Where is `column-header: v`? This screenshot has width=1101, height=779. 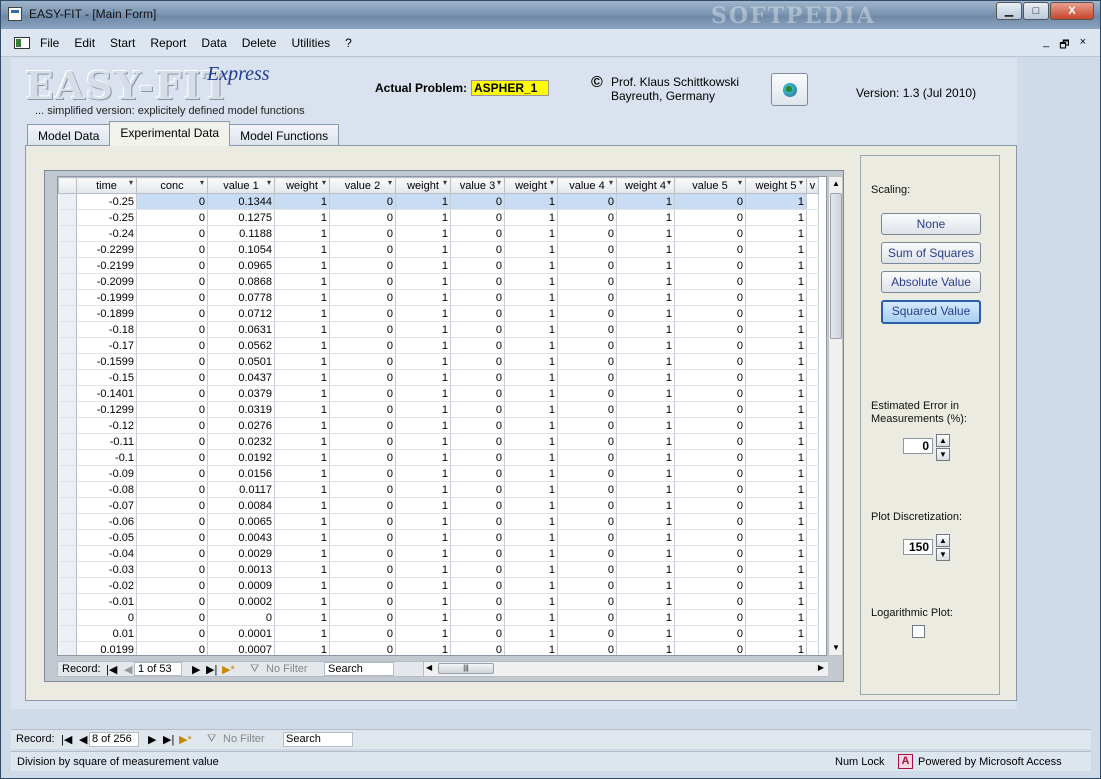 column-header: v is located at coordinates (812, 185).